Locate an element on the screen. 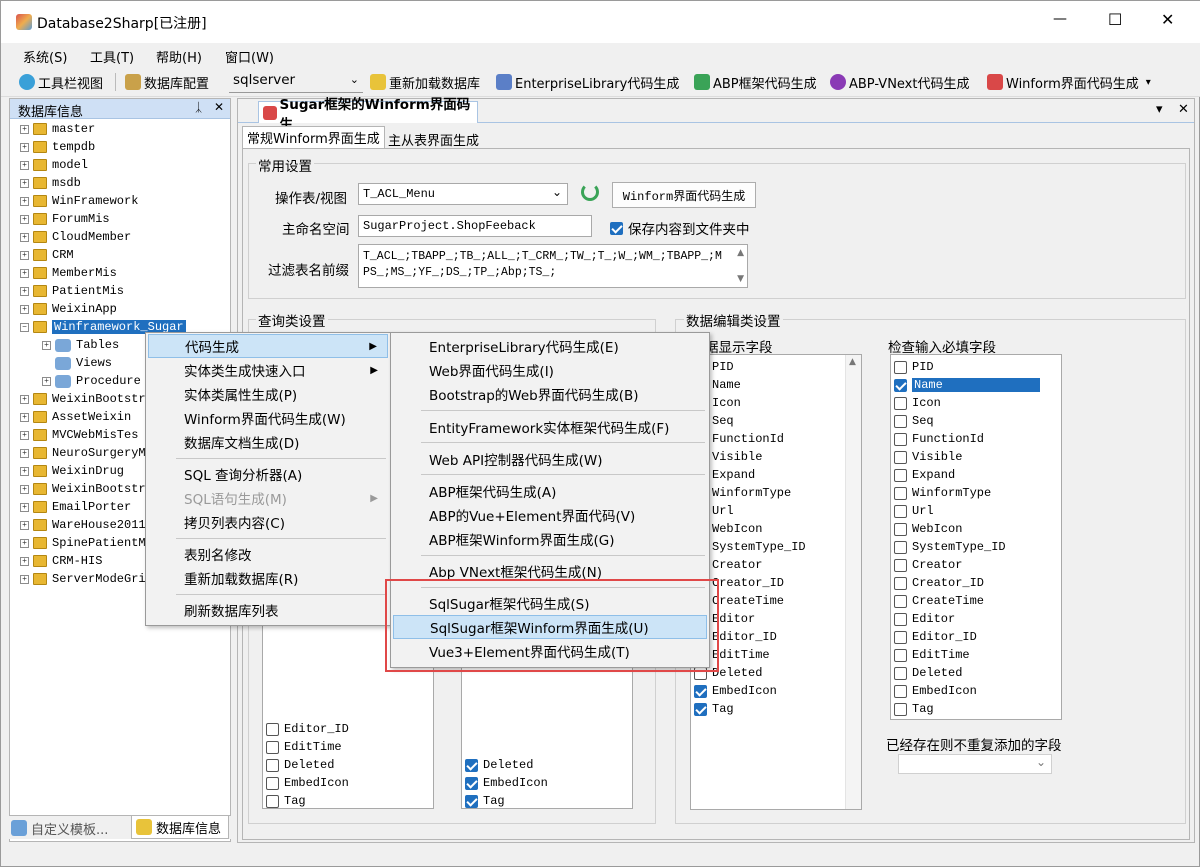 The height and width of the screenshot is (867, 1200). field-list-item: Url is located at coordinates (914, 511).